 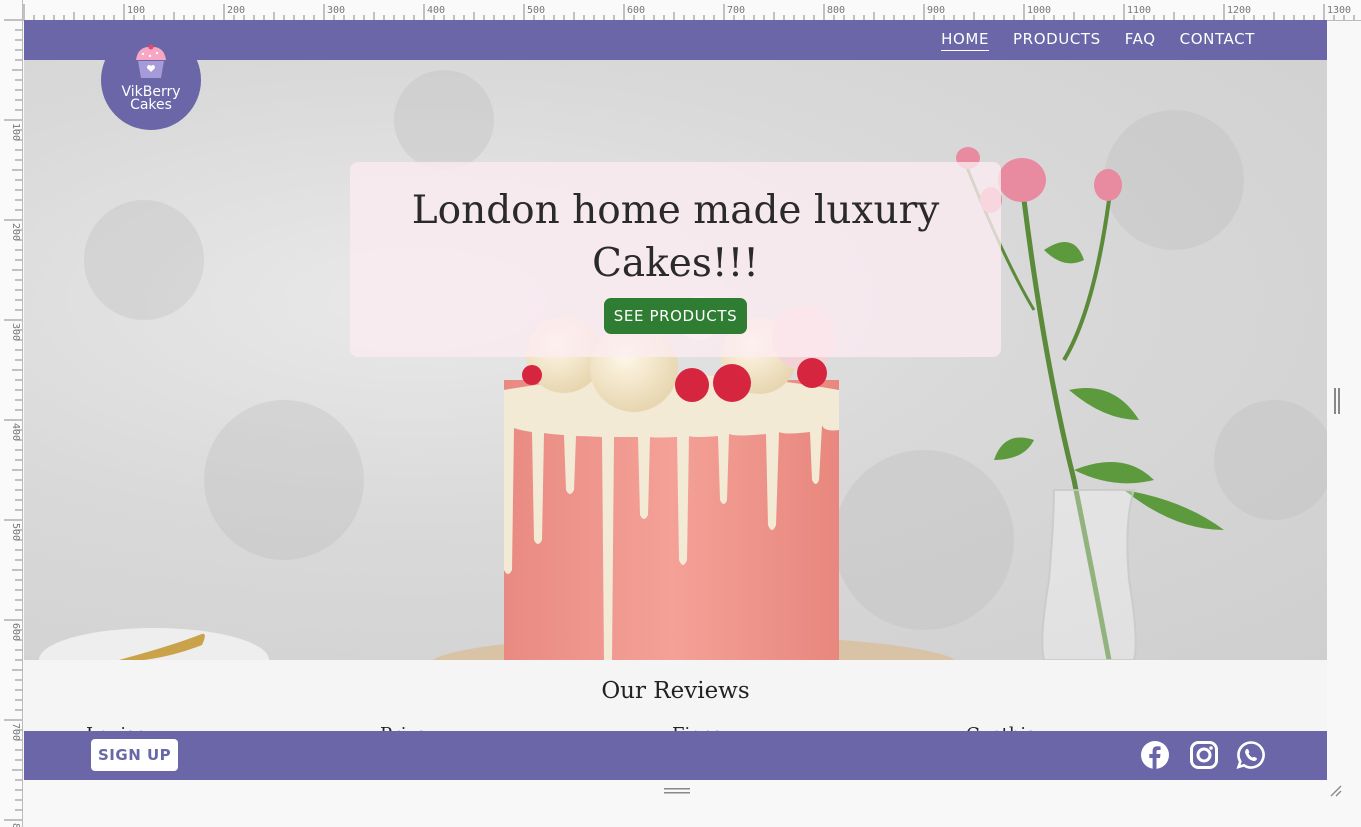 I want to click on nav-products: PRODUCTS, so click(x=1057, y=40).